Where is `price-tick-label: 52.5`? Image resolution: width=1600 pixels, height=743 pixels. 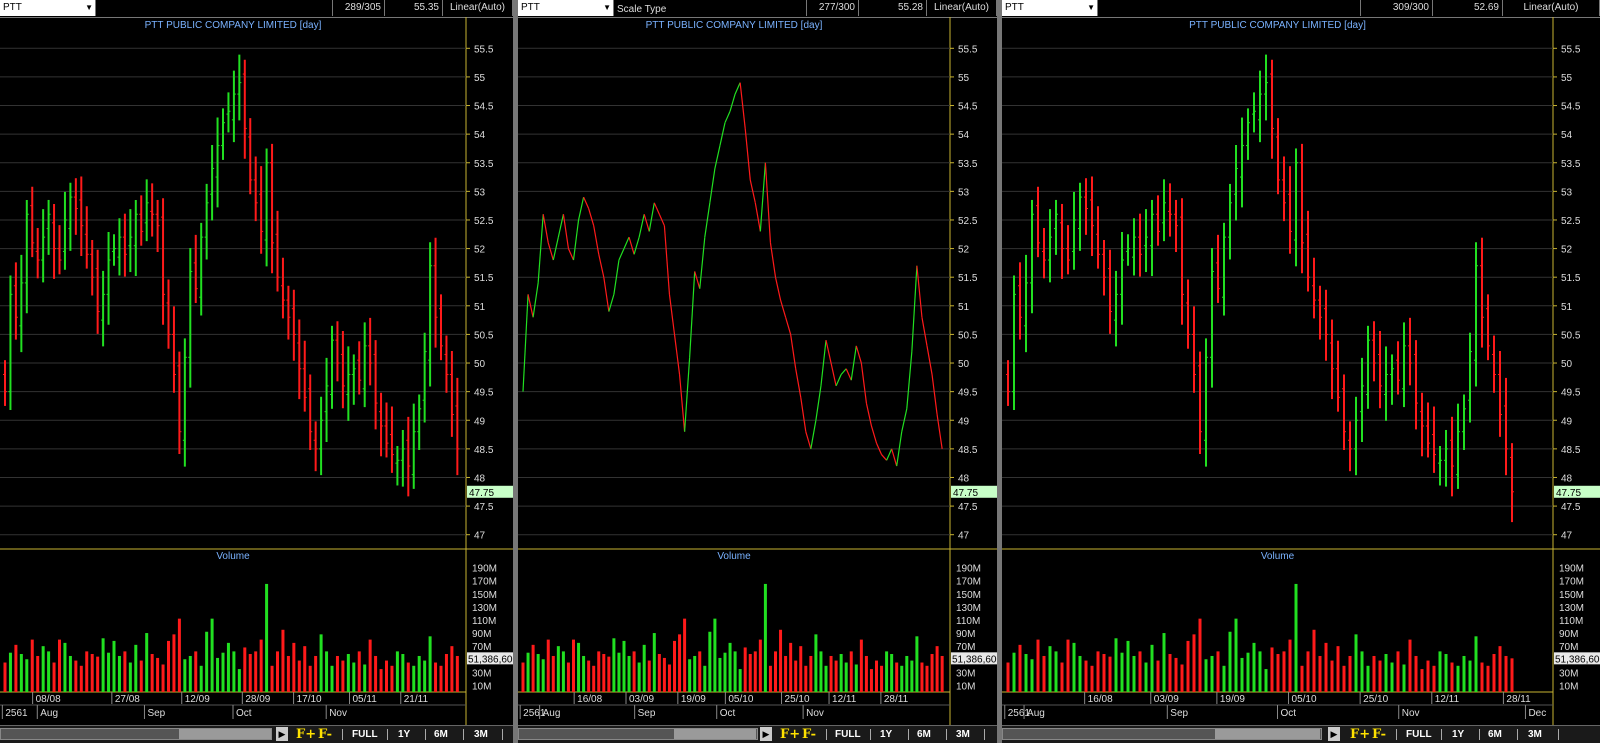 price-tick-label: 52.5 is located at coordinates (1571, 221).